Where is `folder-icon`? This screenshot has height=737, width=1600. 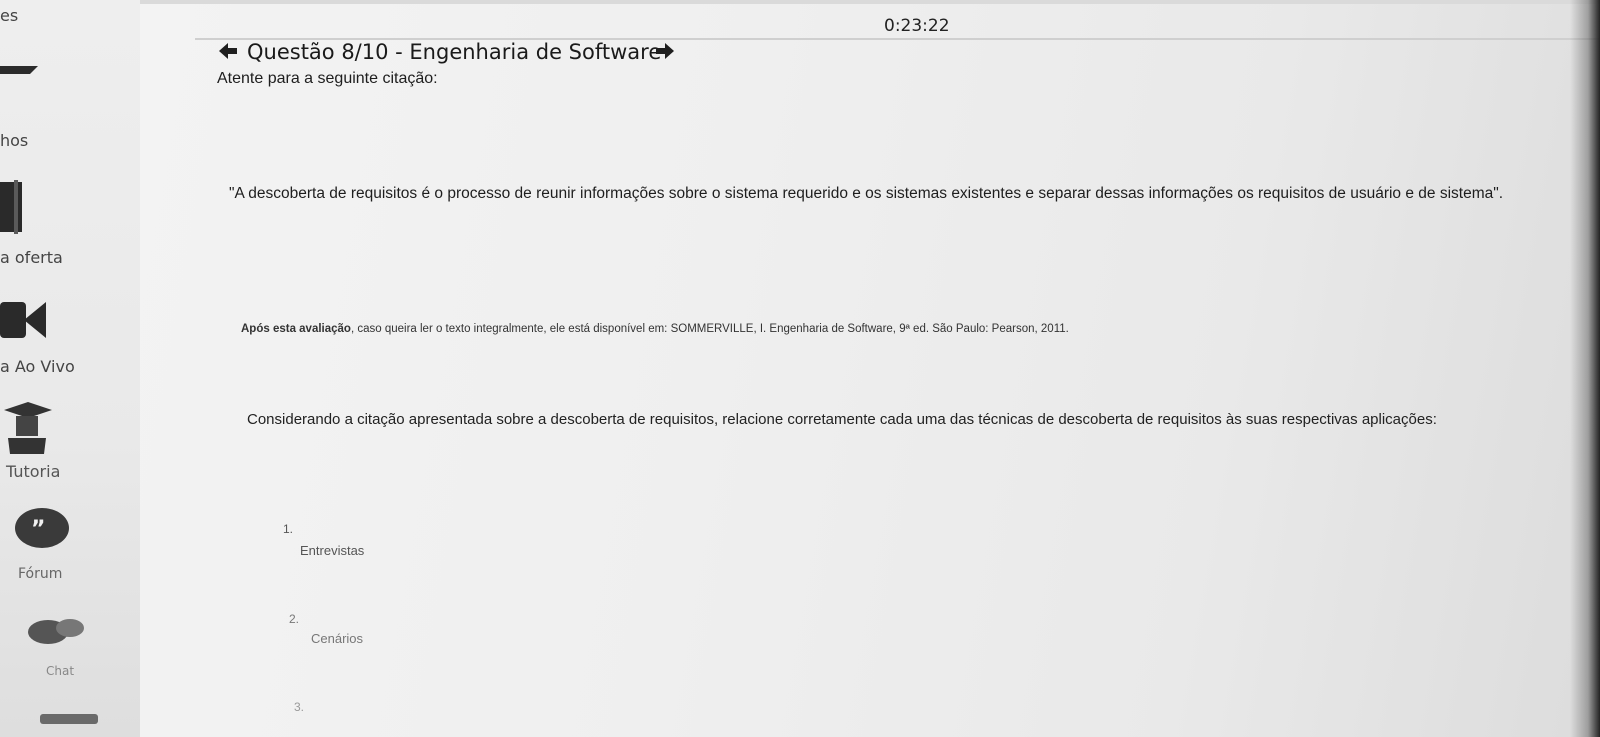 folder-icon is located at coordinates (20, 74).